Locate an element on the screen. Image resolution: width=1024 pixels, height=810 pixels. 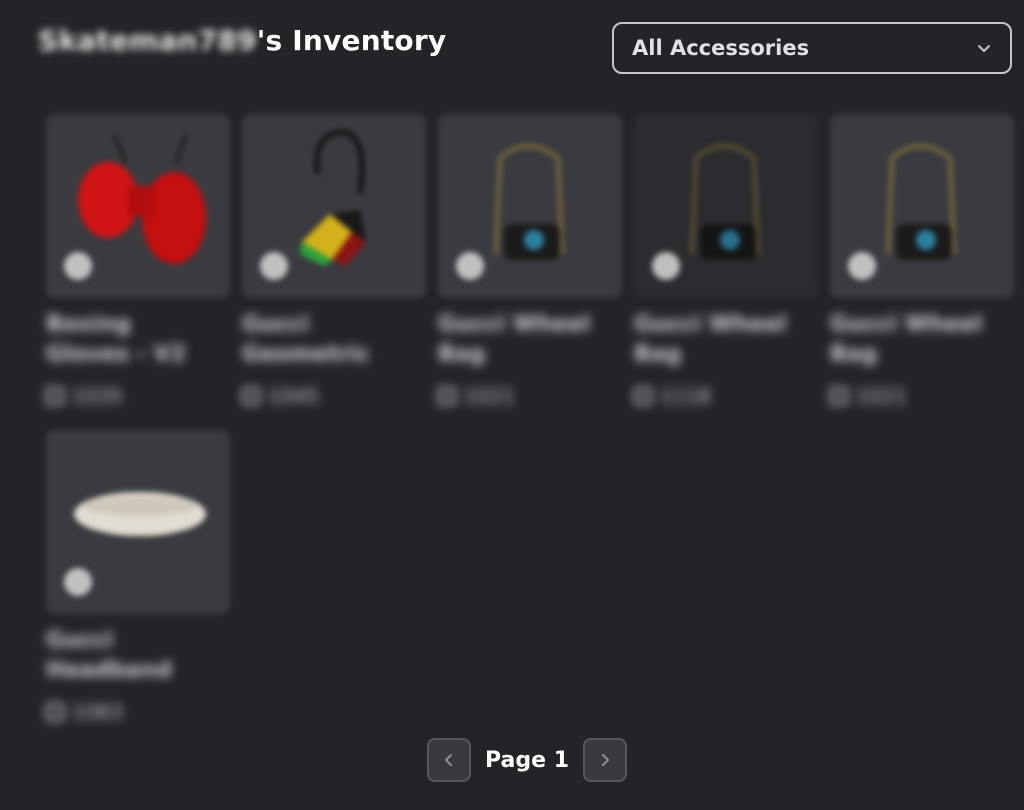
chevron-right-icon is located at coordinates (606, 760).